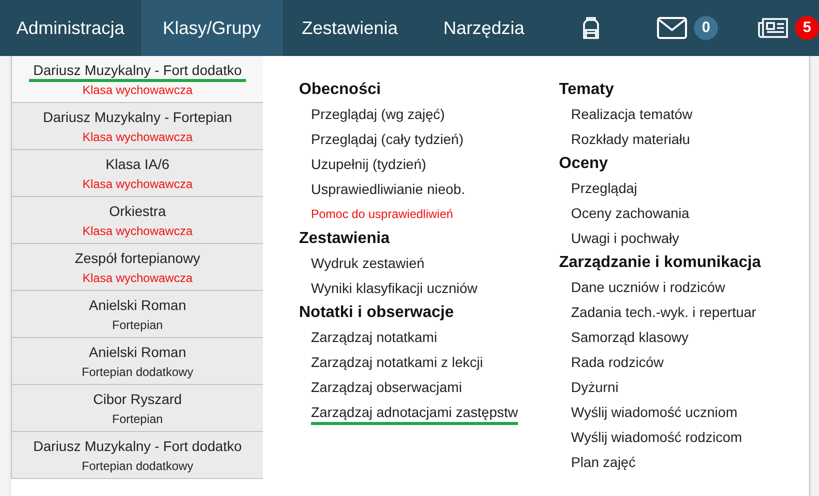  What do you see at coordinates (630, 139) in the screenshot?
I see `menu-link: Rozkłady materiału` at bounding box center [630, 139].